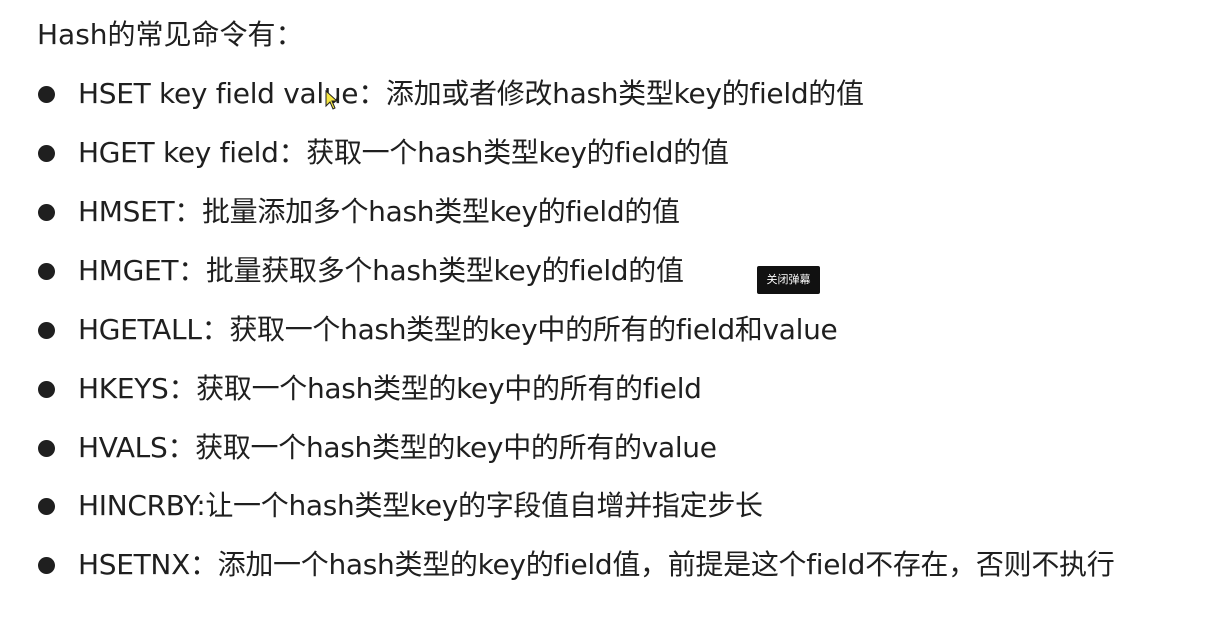 This screenshot has width=1206, height=620. What do you see at coordinates (379, 211) in the screenshot?
I see `command-text: HMSET：批量添加多个hash类型key的field的值` at bounding box center [379, 211].